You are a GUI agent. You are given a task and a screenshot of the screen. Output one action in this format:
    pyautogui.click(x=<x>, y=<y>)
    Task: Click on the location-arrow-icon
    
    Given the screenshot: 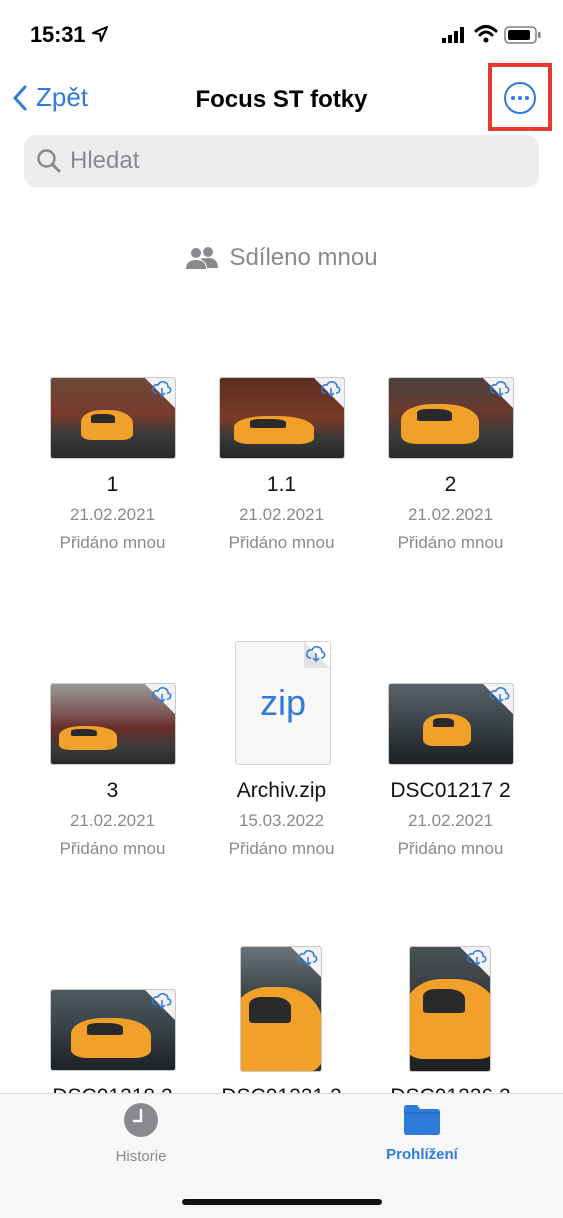 What is the action you would take?
    pyautogui.click(x=100, y=34)
    